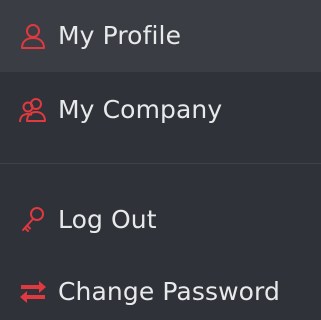  Describe the element at coordinates (33, 110) in the screenshot. I see `users-icon` at that location.